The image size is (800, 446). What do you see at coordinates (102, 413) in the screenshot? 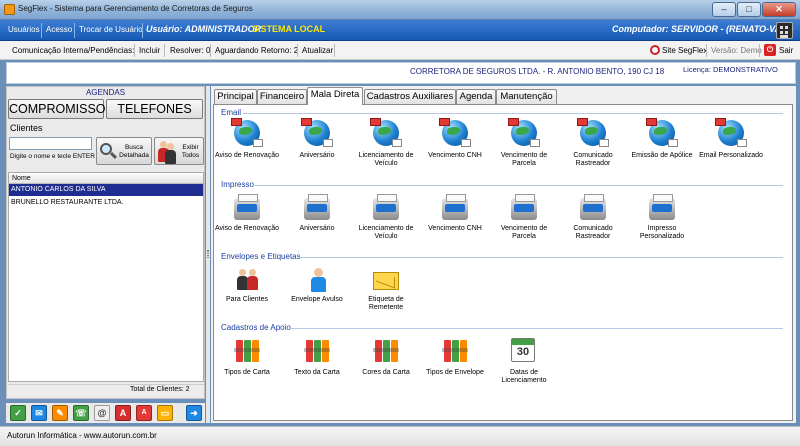
I see `at-icon: @` at bounding box center [102, 413].